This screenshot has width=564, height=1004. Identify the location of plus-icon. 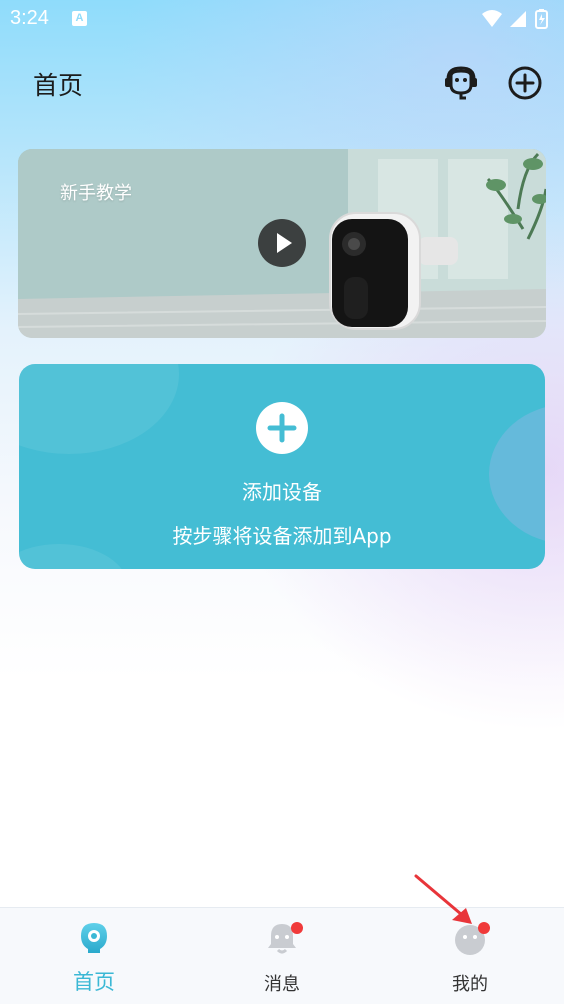
(282, 428).